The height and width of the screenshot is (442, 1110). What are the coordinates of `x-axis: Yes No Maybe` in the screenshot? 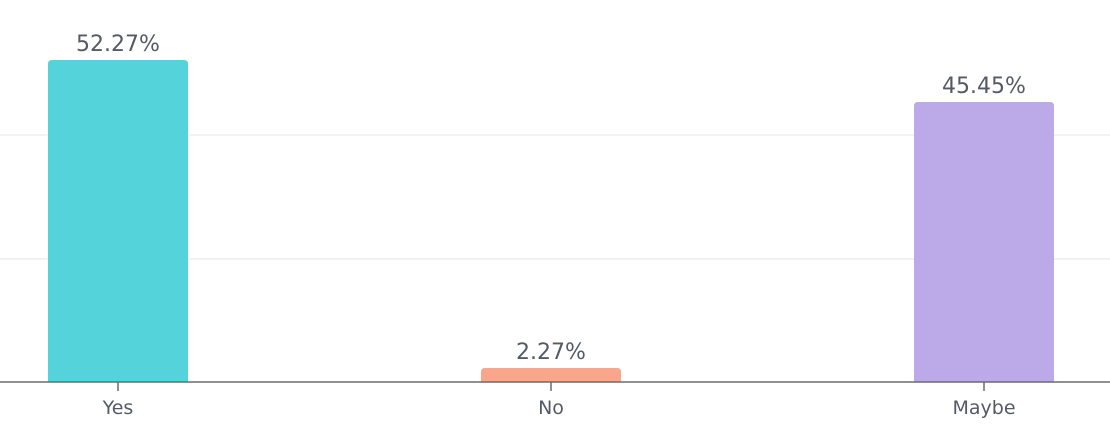 It's located at (555, 400).